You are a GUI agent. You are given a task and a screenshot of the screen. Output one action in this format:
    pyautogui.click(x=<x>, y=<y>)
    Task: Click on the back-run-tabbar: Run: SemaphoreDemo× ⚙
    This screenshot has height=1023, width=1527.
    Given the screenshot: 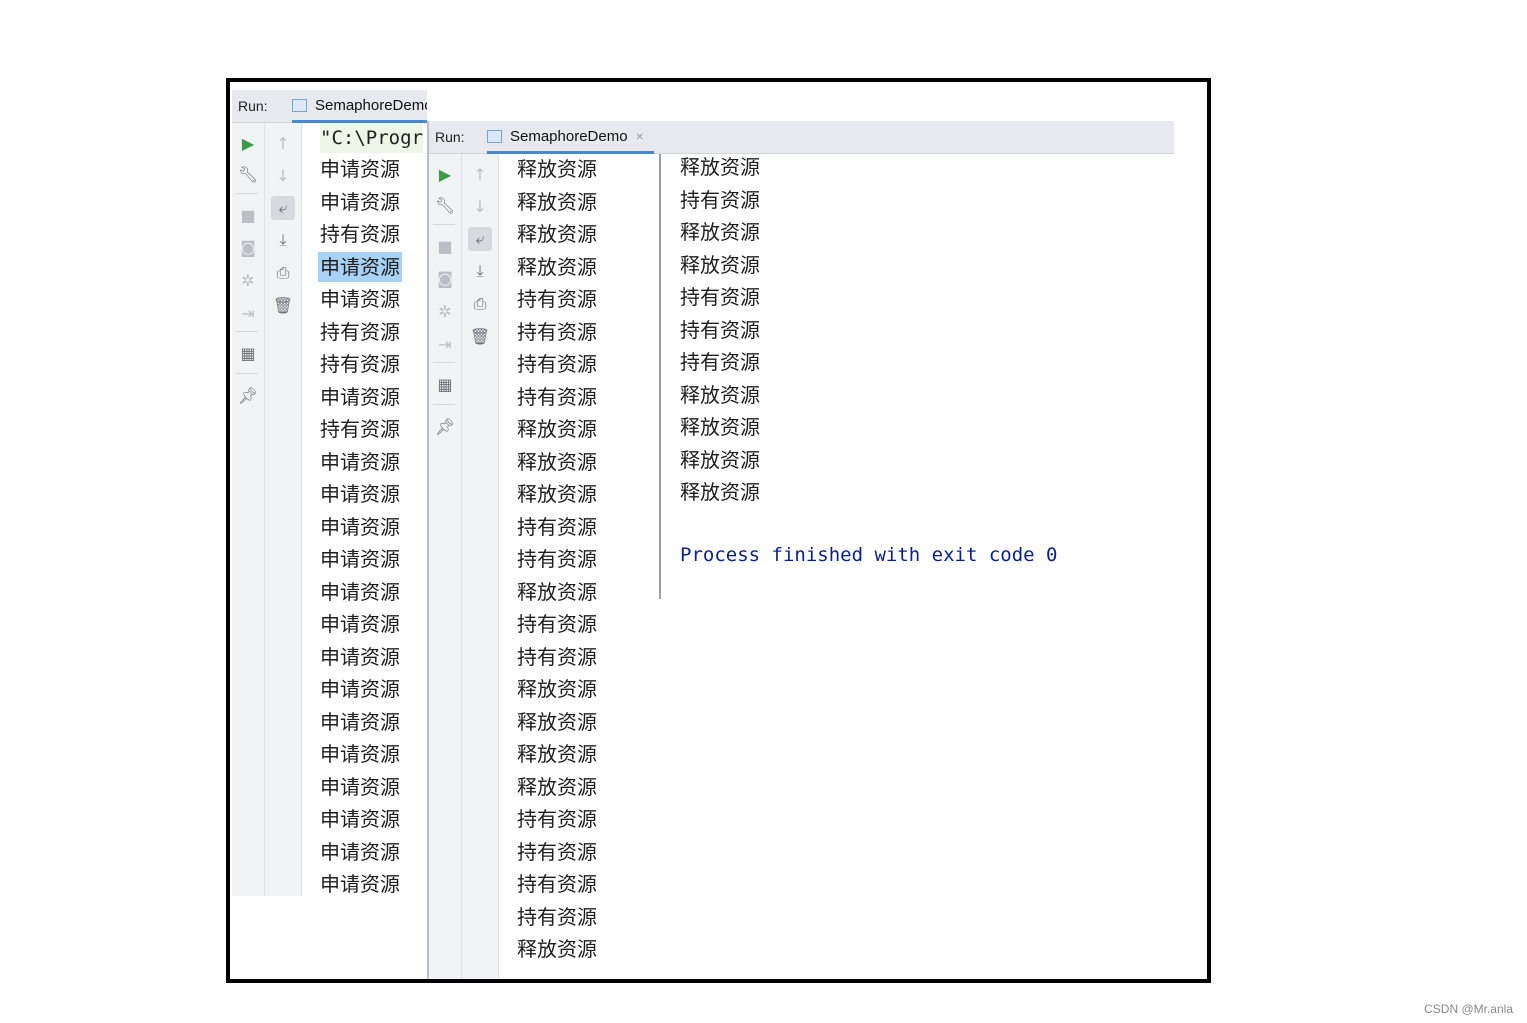 What is the action you would take?
    pyautogui.click(x=329, y=106)
    